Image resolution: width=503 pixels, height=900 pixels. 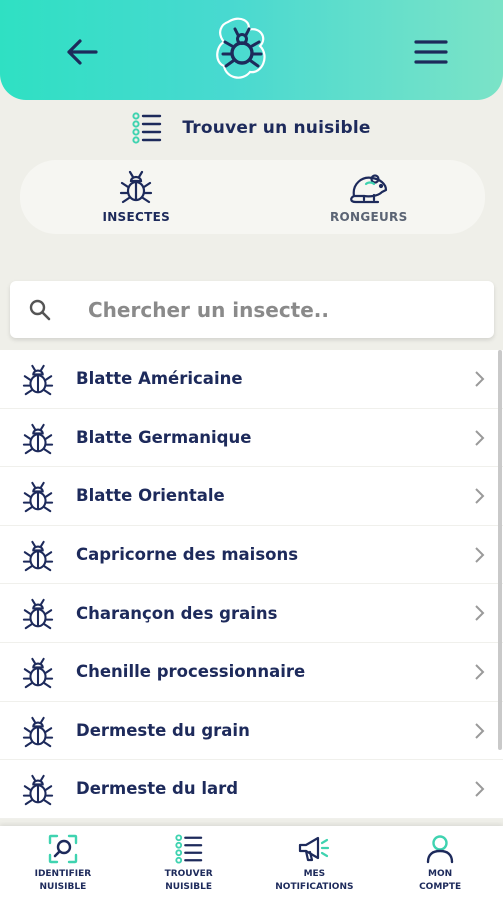 I want to click on list-item: Blatte Orientale, so click(x=251, y=496).